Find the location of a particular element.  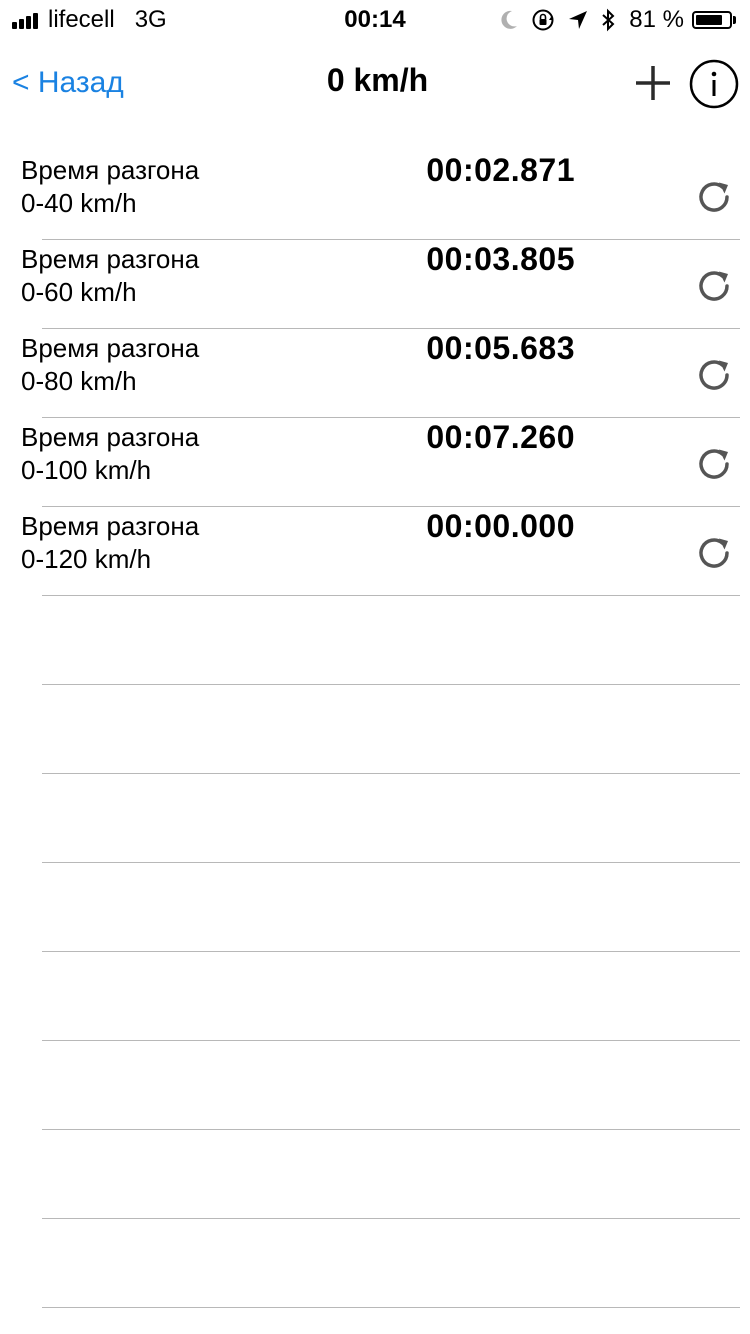

acceleration-time: 00:02.871 is located at coordinates (500, 170).